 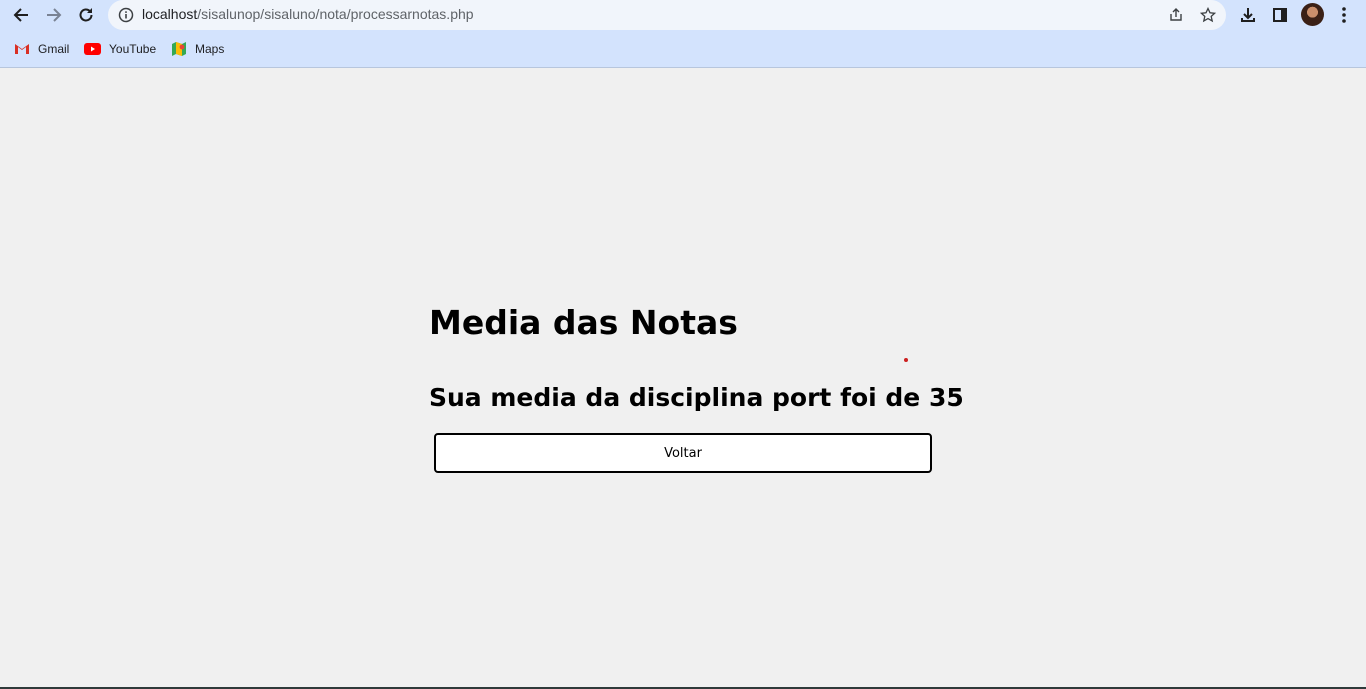 I want to click on bookmark-youtube: YouTube, so click(x=120, y=49).